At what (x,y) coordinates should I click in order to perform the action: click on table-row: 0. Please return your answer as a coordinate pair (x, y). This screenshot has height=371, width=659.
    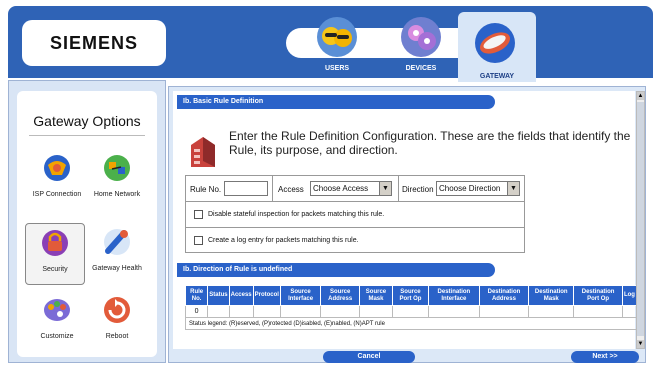
    Looking at the image, I should click on (411, 311).